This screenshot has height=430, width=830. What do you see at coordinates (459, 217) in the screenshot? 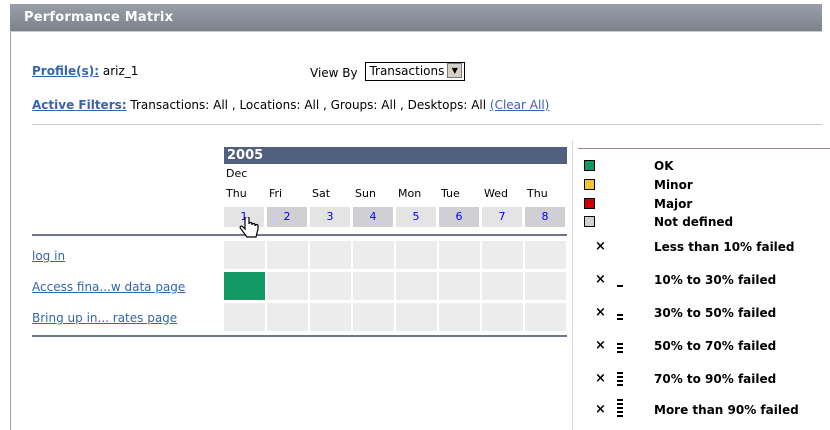
I see `day-number-link: 6` at bounding box center [459, 217].